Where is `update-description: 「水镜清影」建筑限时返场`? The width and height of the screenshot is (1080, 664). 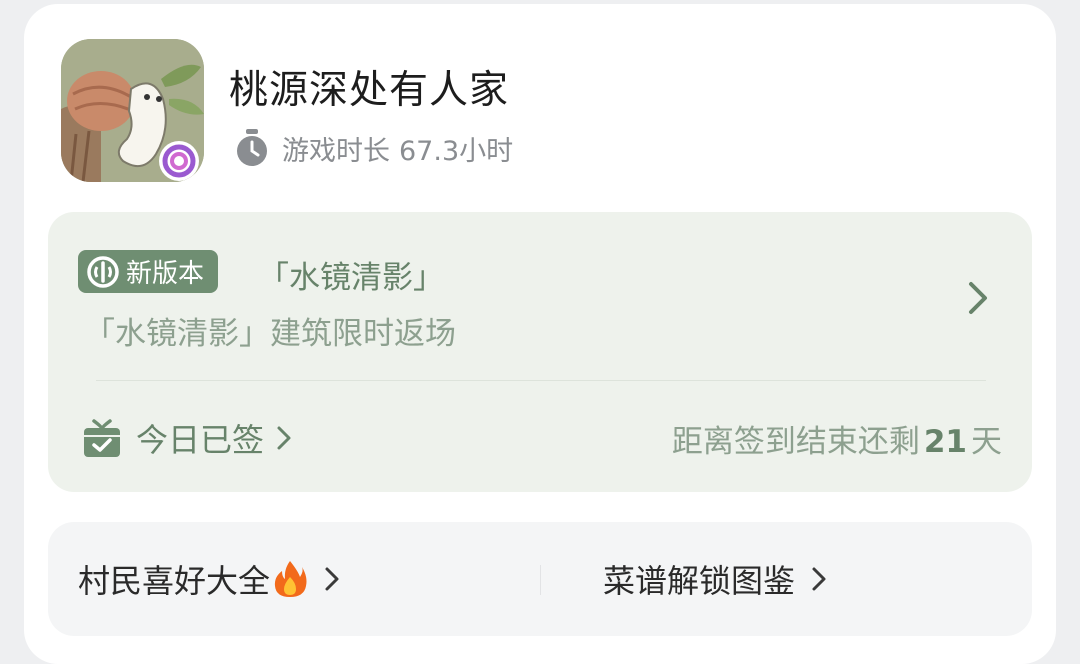 update-description: 「水镜清影」建筑限时返场 is located at coordinates (270, 334).